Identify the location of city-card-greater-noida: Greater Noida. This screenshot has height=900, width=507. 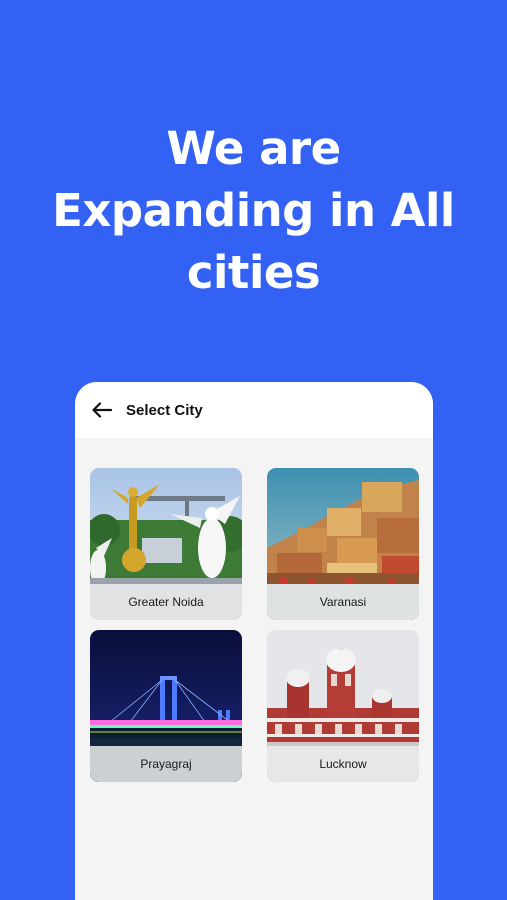
(166, 544).